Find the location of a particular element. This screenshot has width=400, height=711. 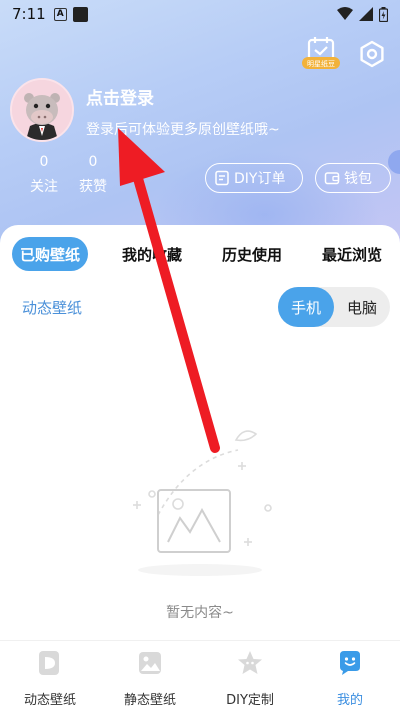

following-count: 0 is located at coordinates (44, 162).